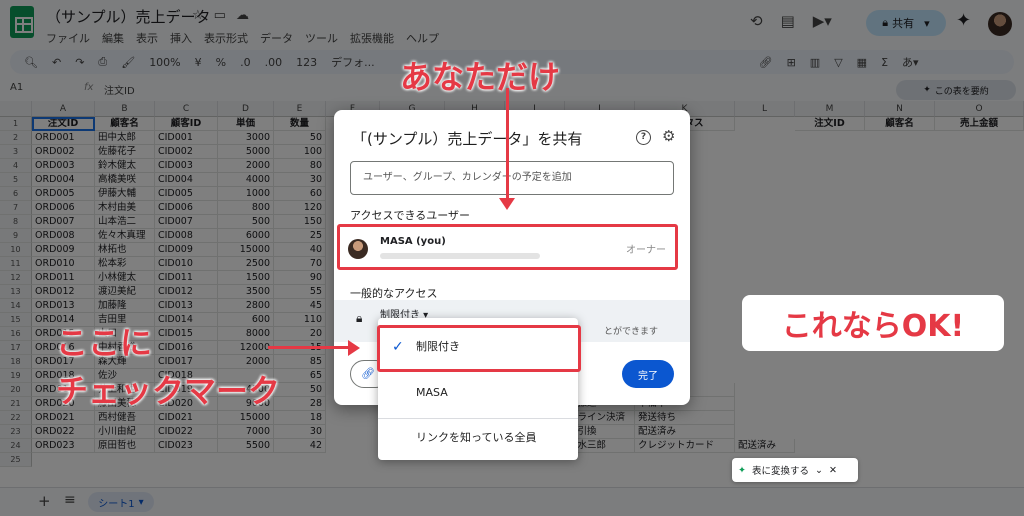 The width and height of the screenshot is (1024, 516). I want to click on general-access-title: 一般的なアクセス, so click(394, 293).